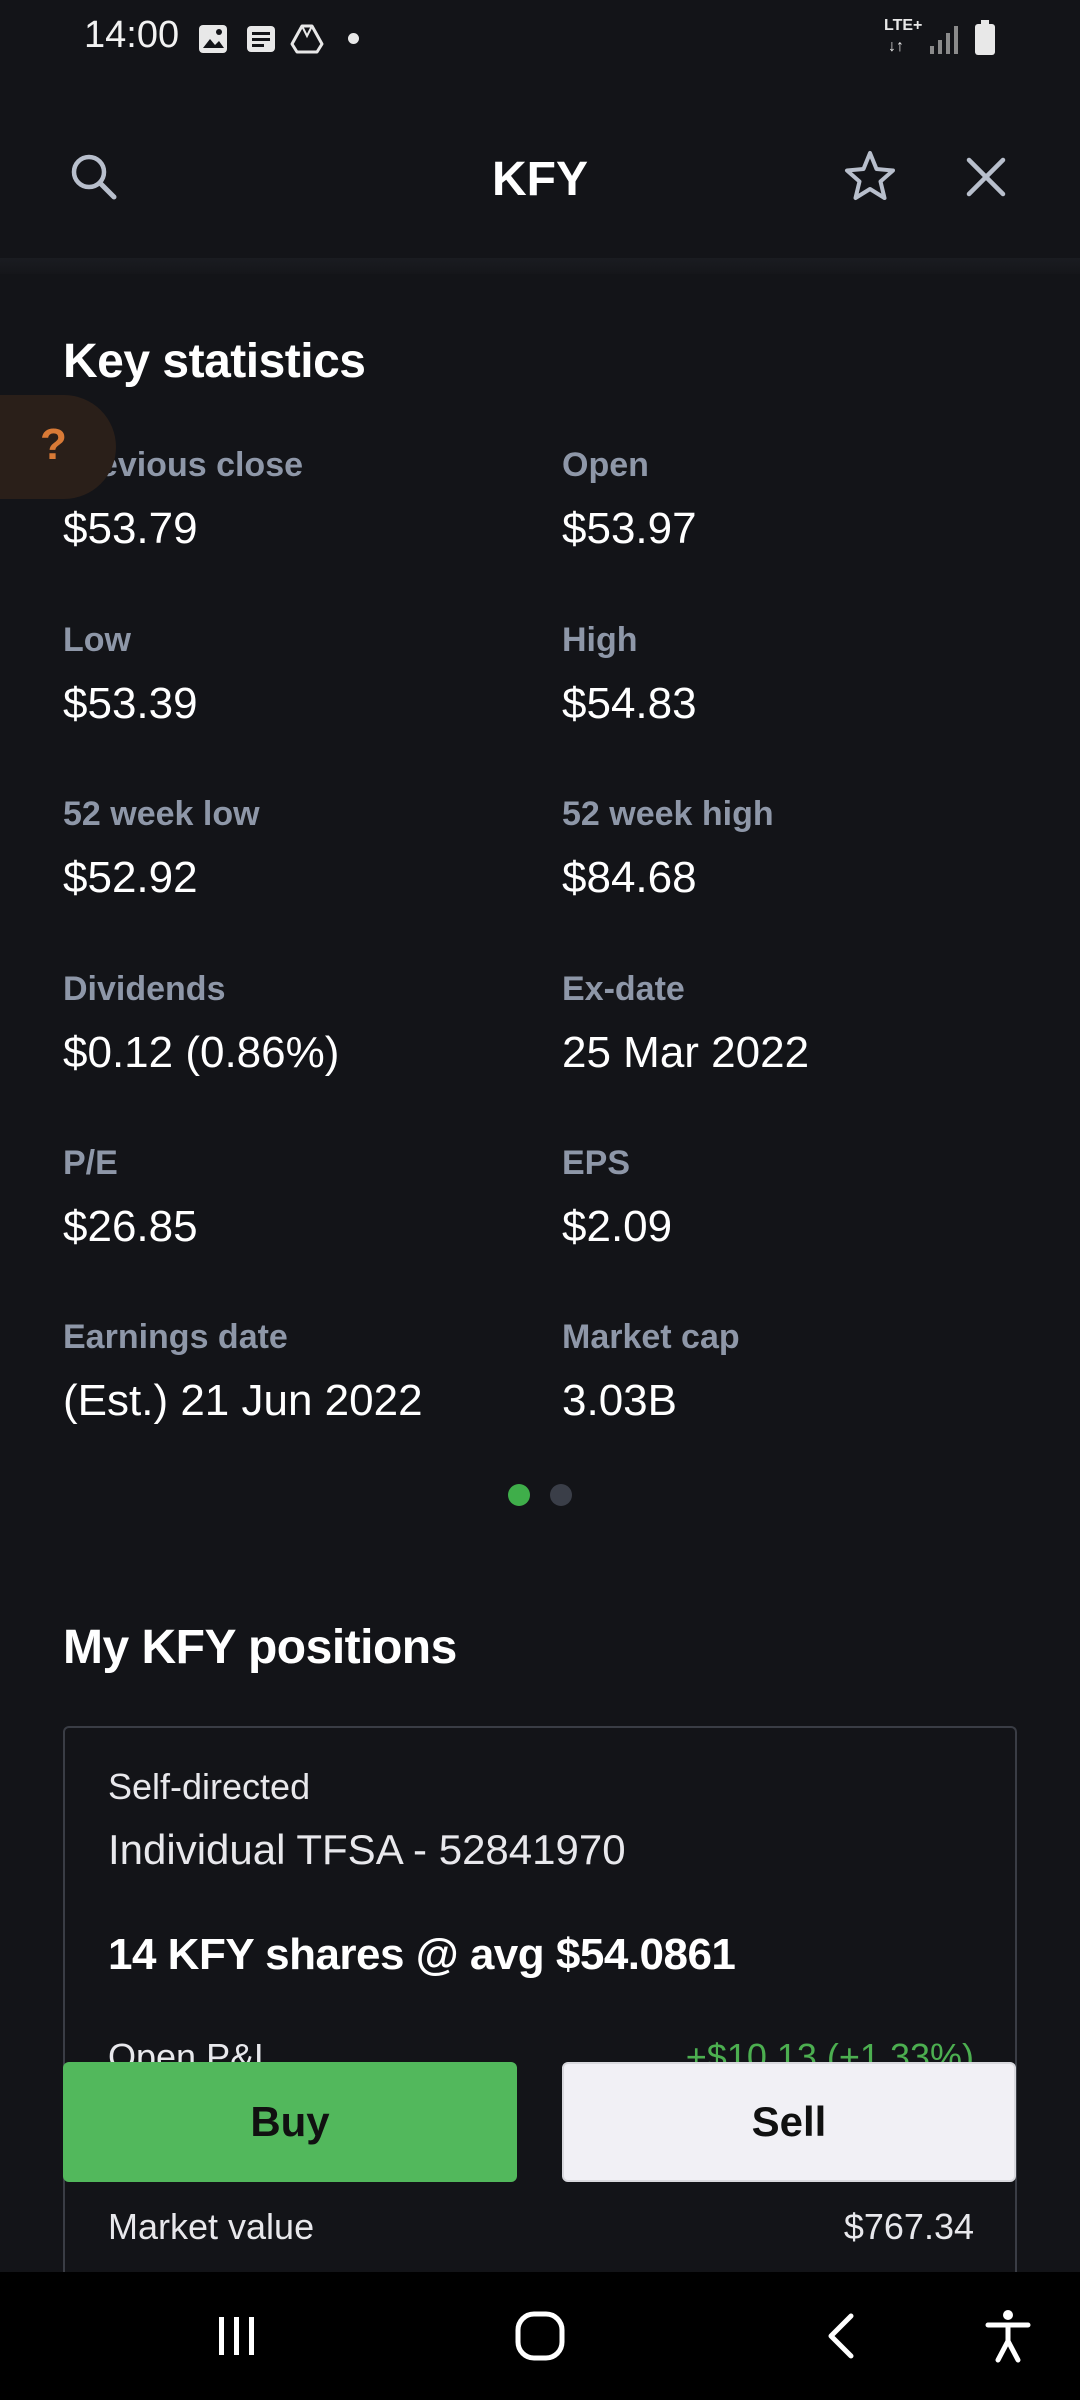  Describe the element at coordinates (540, 1496) in the screenshot. I see `stats-pager` at that location.